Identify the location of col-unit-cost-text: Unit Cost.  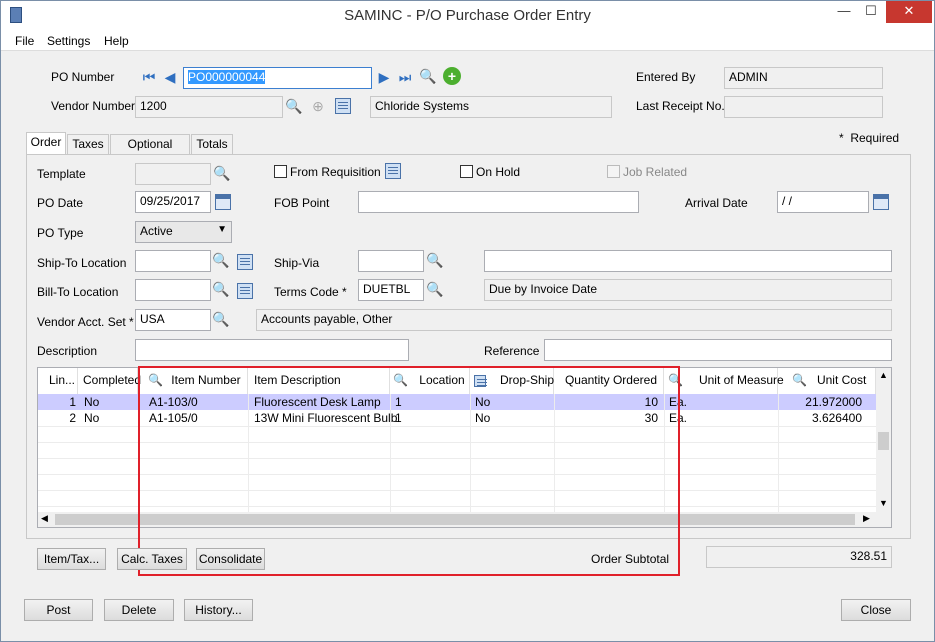
(841, 380).